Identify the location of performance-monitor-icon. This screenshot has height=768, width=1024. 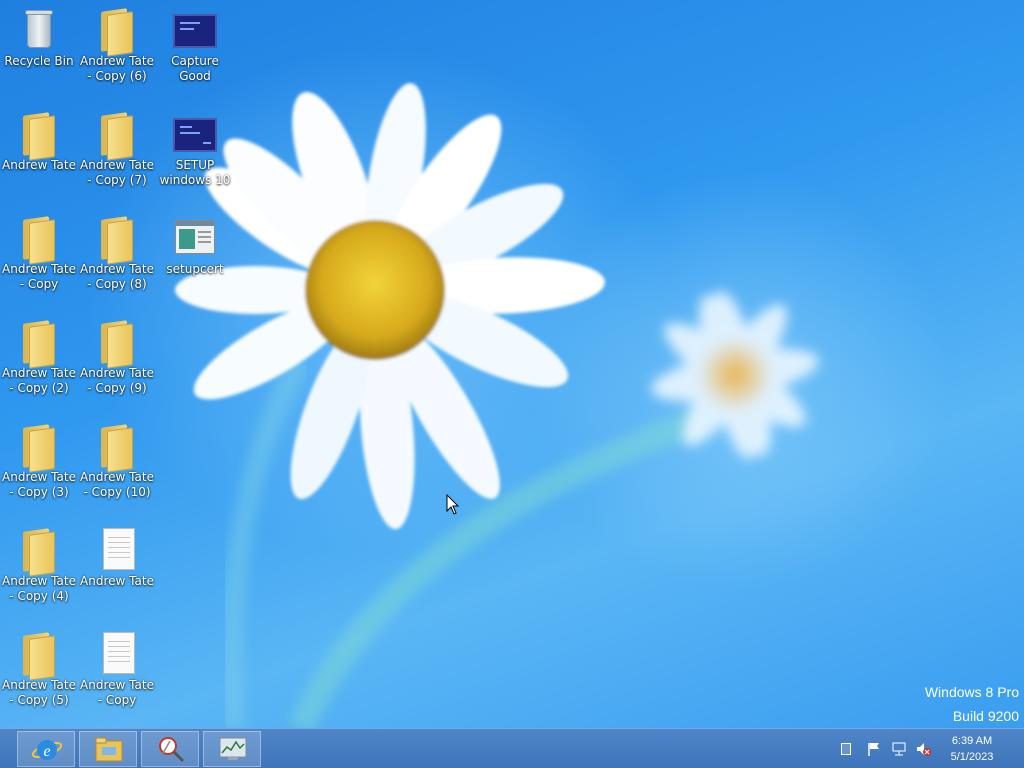
(233, 748).